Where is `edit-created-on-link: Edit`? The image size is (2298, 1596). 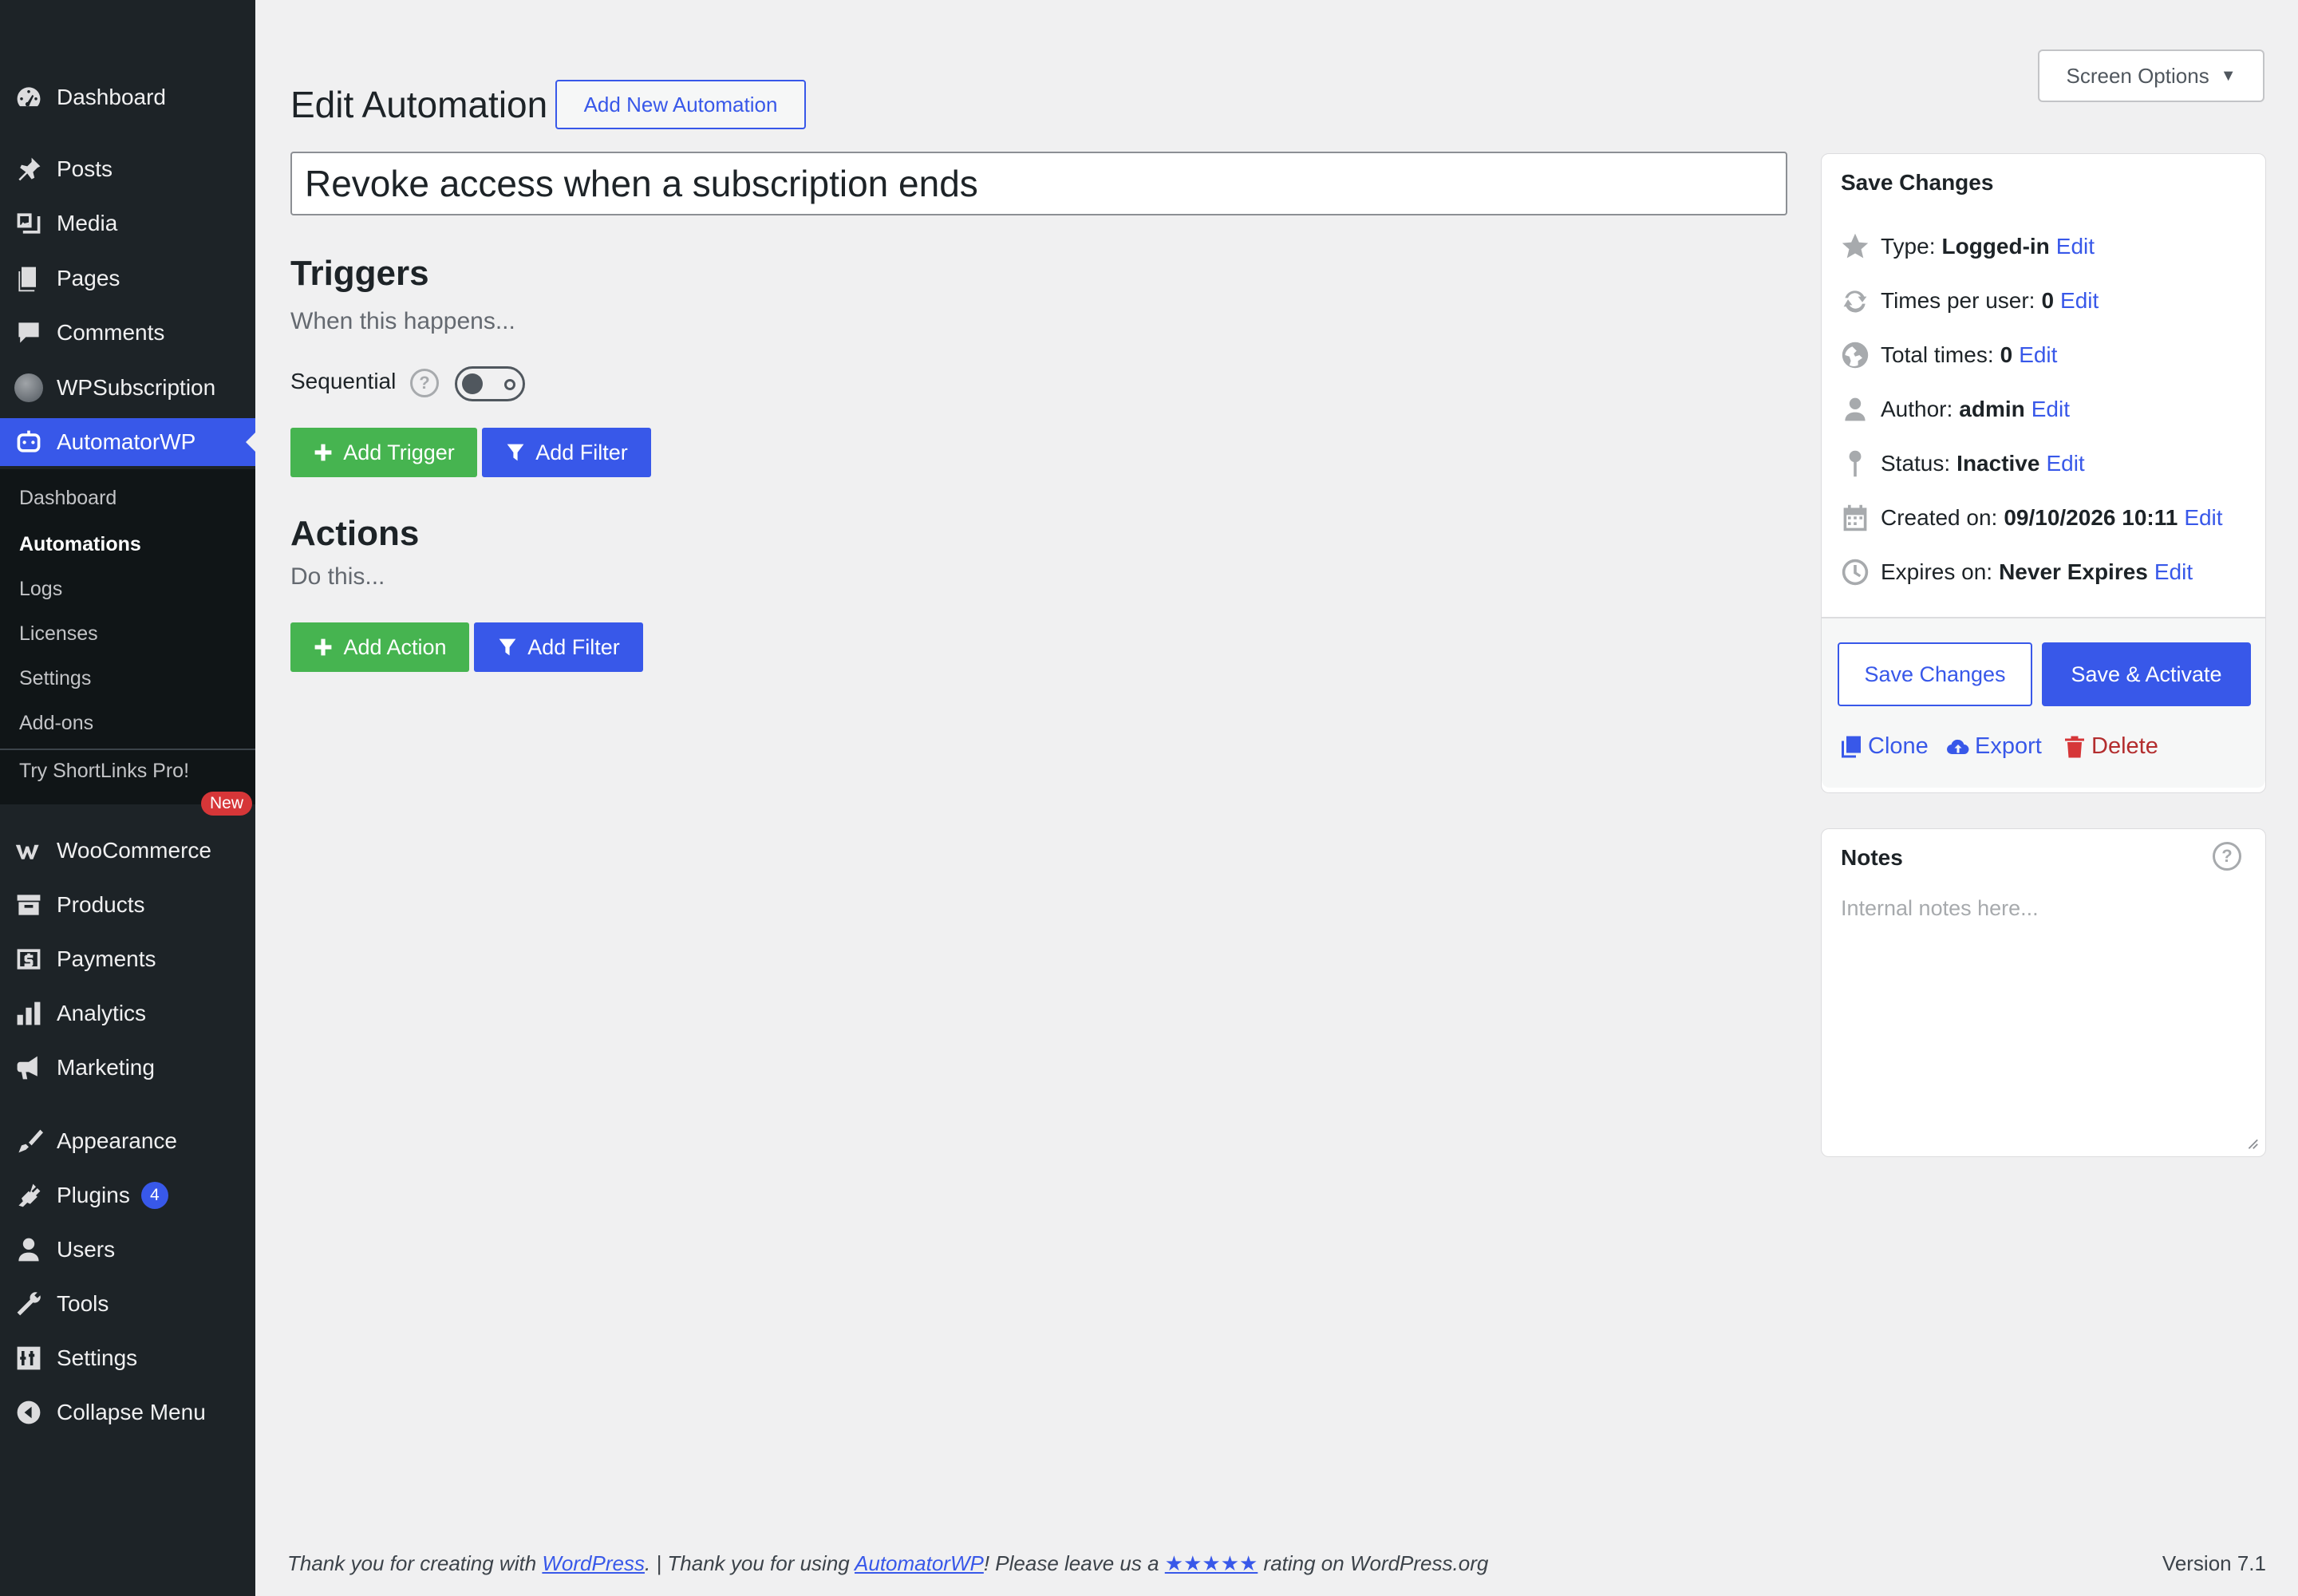
edit-created-on-link: Edit is located at coordinates (2203, 518).